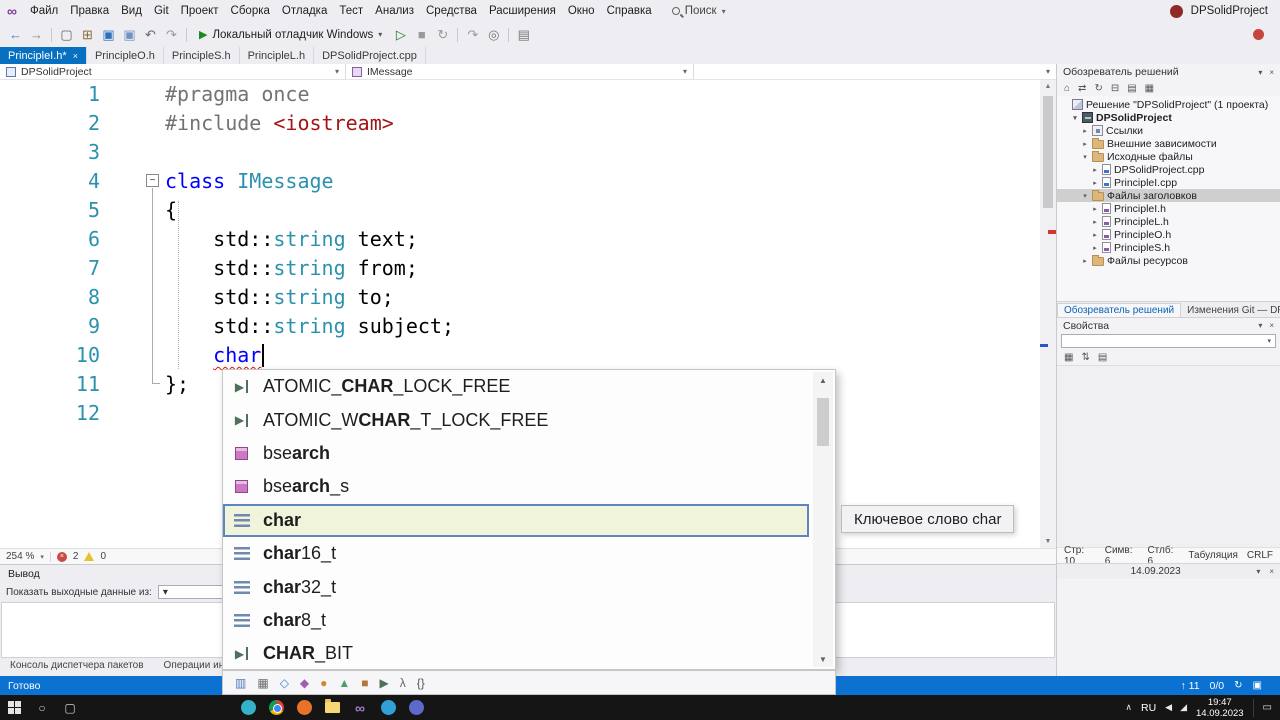 Image resolution: width=1280 pixels, height=720 pixels. What do you see at coordinates (1048, 314) in the screenshot?
I see `editor-scrollbar: ▲ ▼` at bounding box center [1048, 314].